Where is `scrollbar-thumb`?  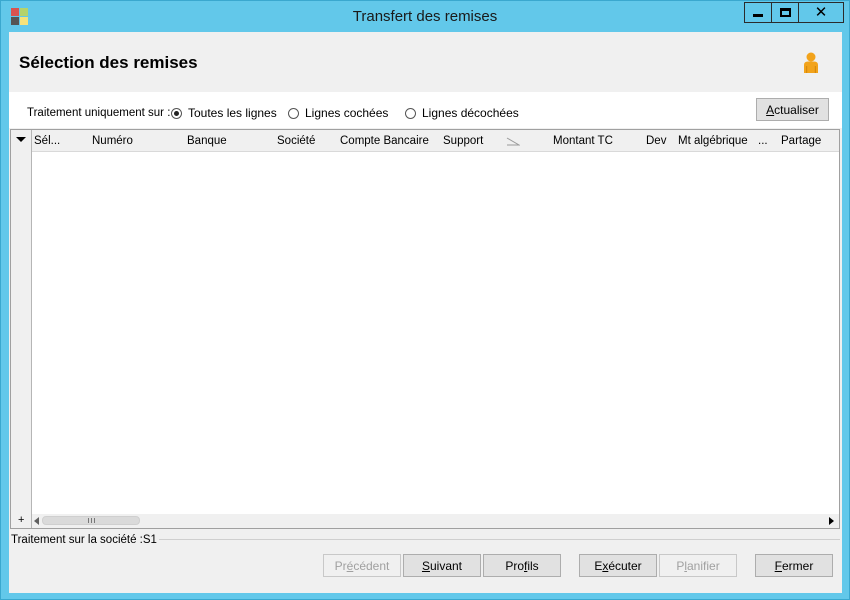
scrollbar-thumb is located at coordinates (91, 520).